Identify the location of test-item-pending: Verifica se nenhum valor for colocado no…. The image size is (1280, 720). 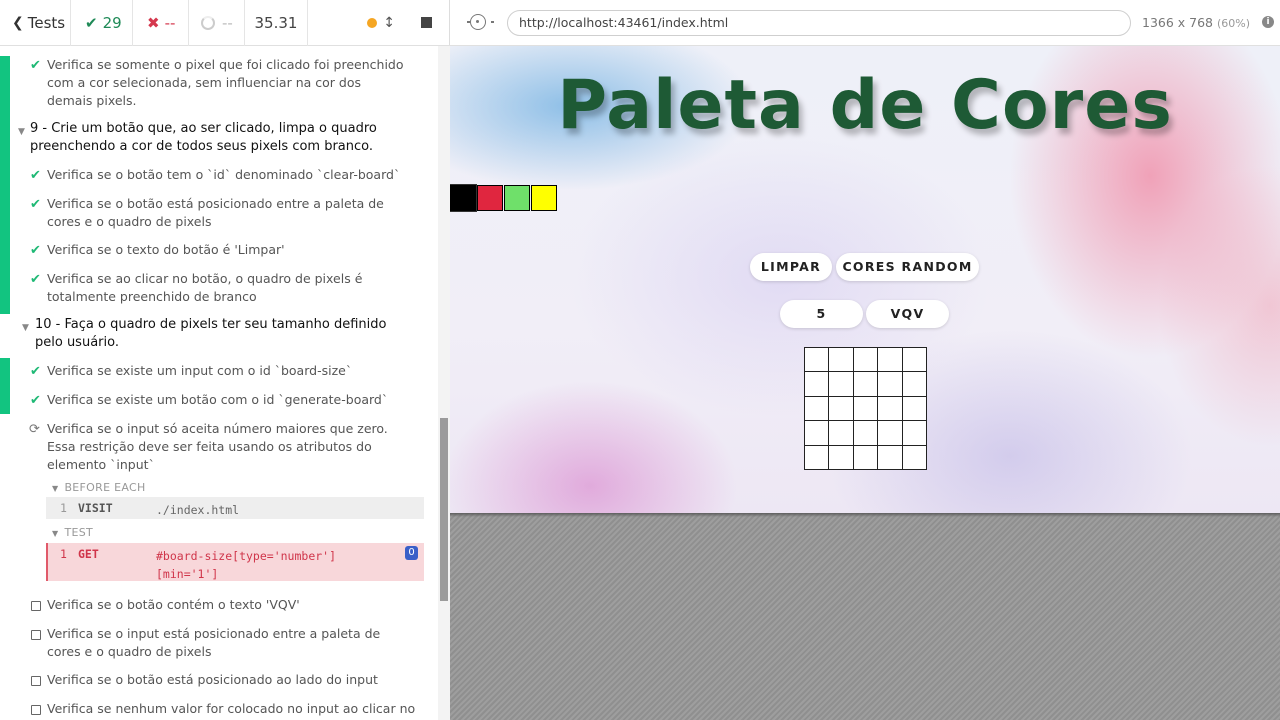
(219, 709).